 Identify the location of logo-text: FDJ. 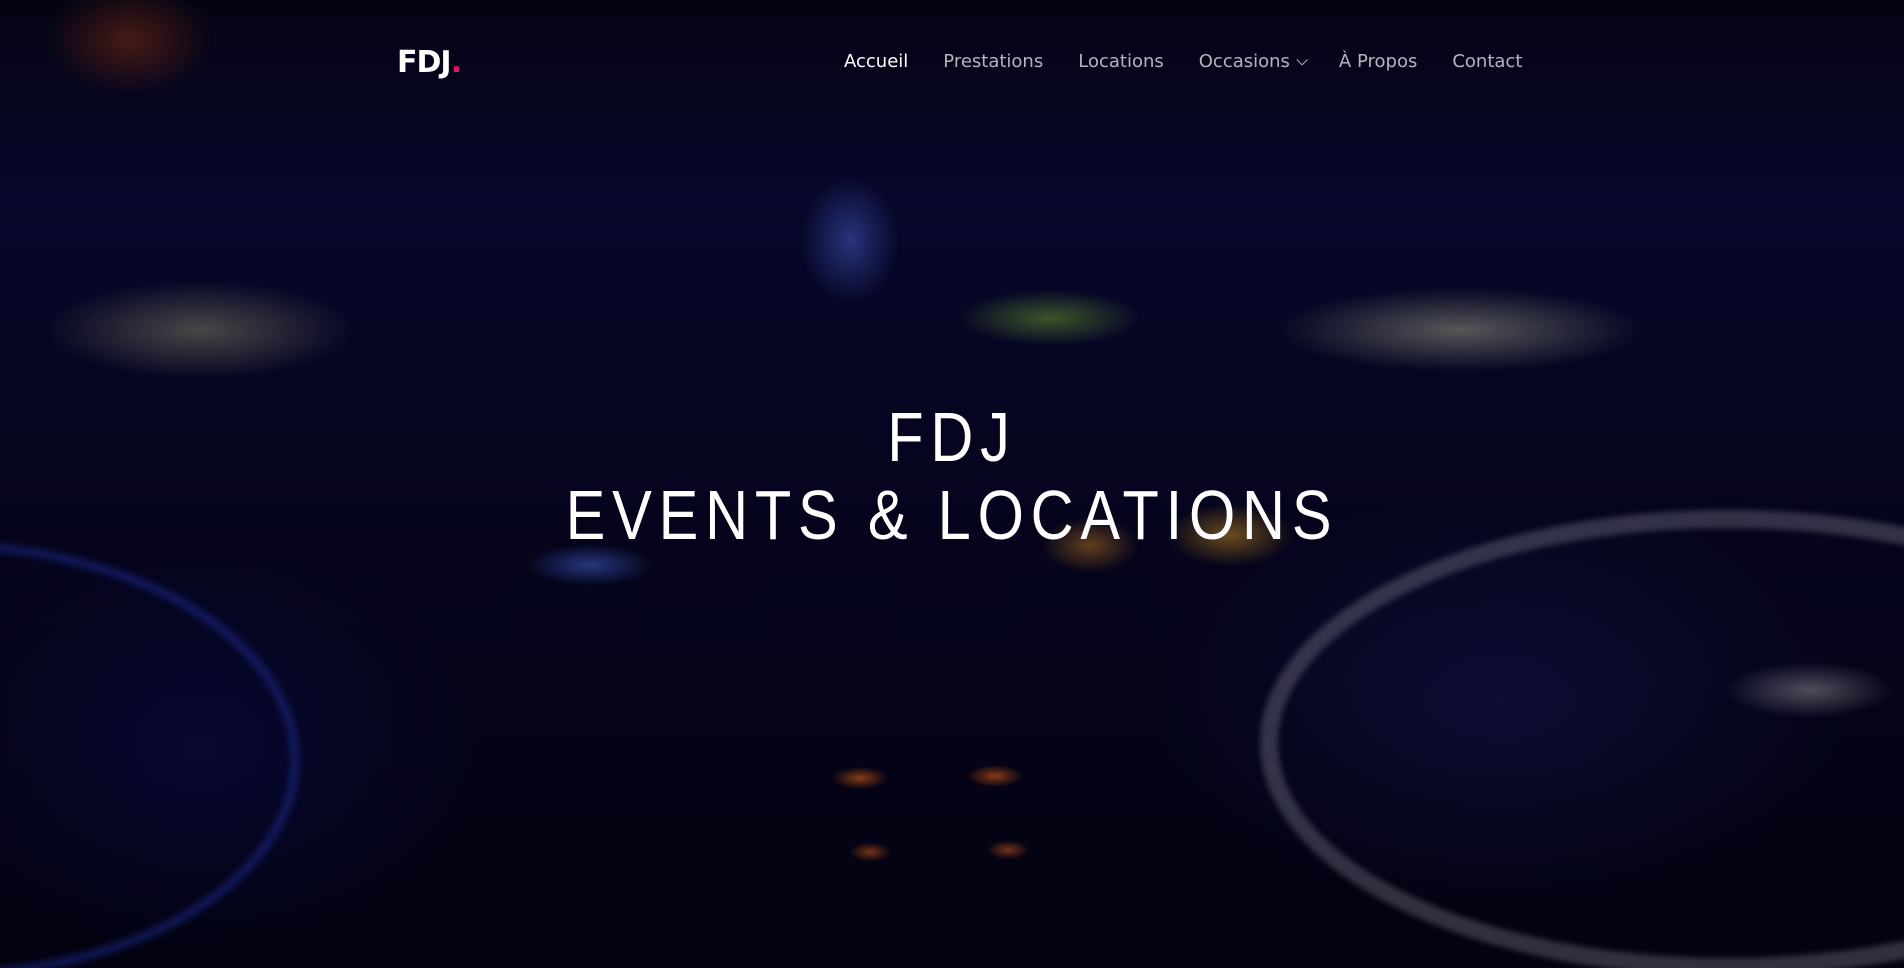
(424, 62).